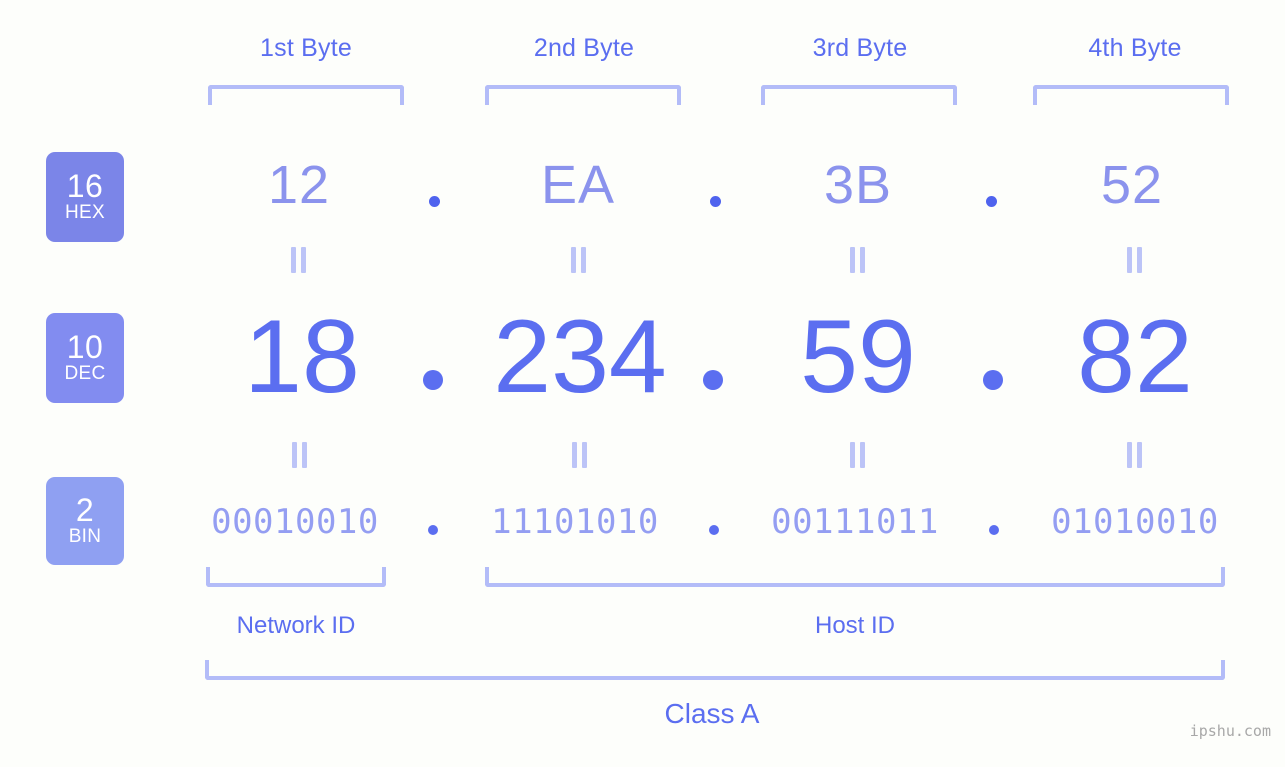 The width and height of the screenshot is (1285, 767). Describe the element at coordinates (1135, 48) in the screenshot. I see `byte-header-label-4: 4th Byte` at that location.